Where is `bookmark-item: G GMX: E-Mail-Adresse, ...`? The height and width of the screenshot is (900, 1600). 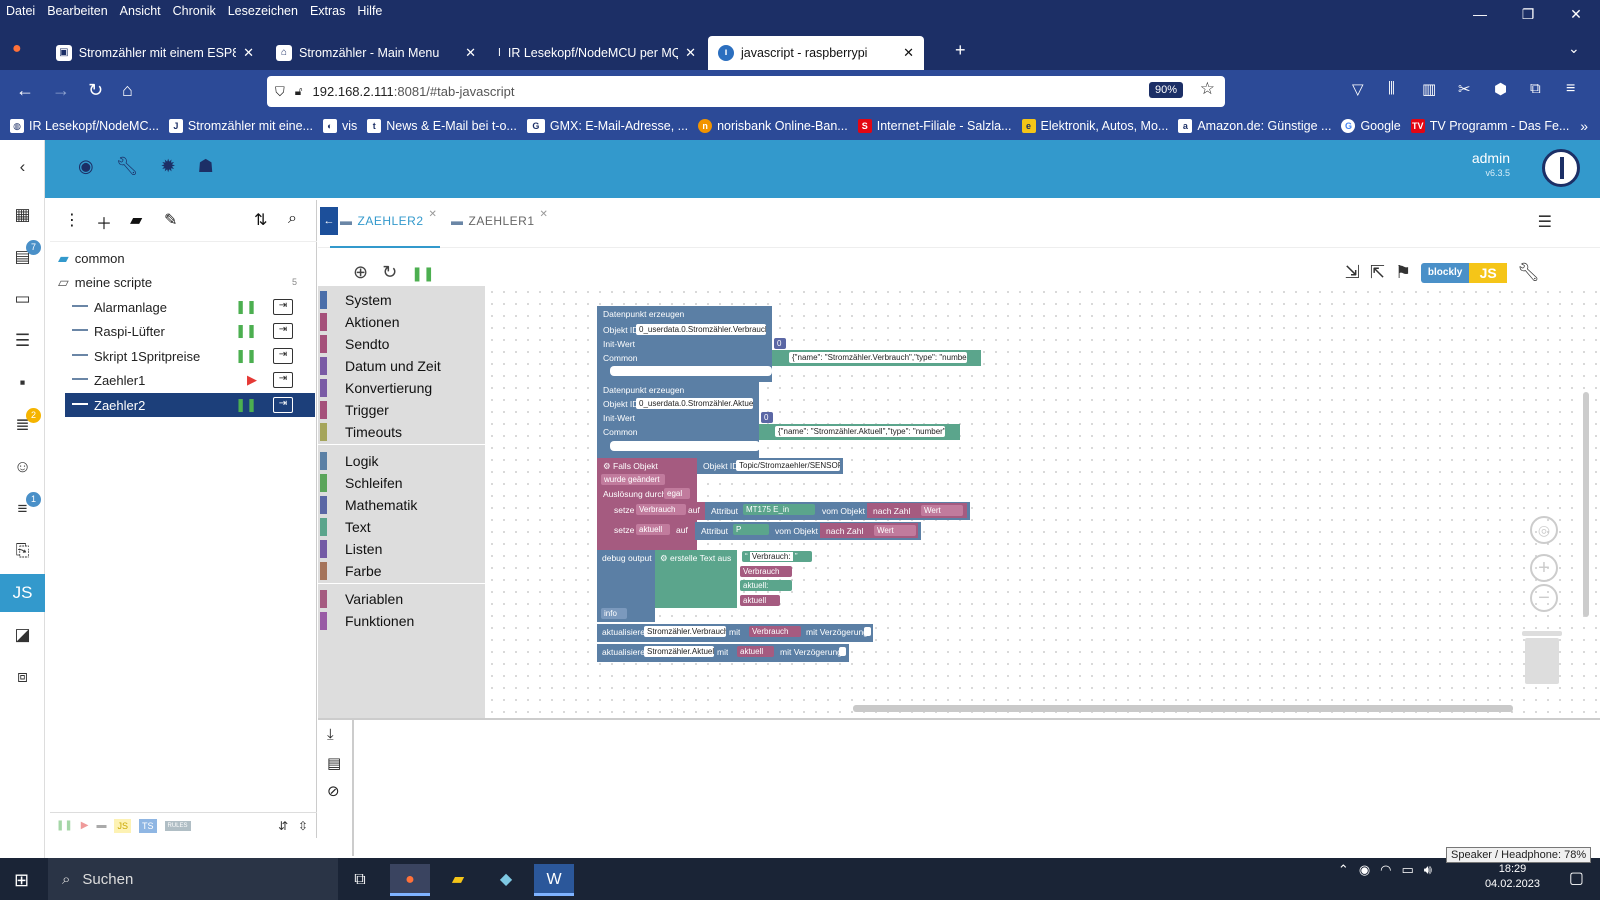 bookmark-item: G GMX: E-Mail-Adresse, ... is located at coordinates (607, 126).